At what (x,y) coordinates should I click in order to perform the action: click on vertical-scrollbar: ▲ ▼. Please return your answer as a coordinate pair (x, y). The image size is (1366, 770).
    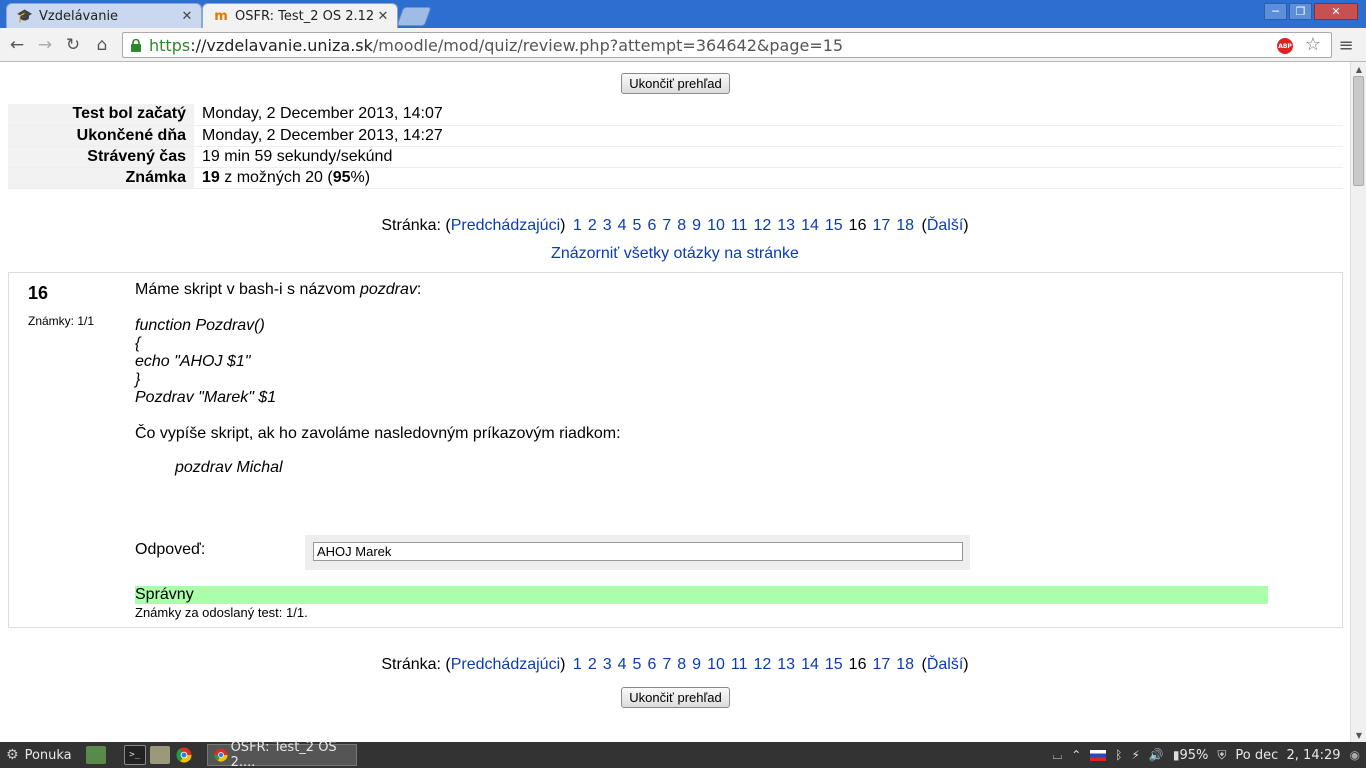
    Looking at the image, I should click on (1358, 402).